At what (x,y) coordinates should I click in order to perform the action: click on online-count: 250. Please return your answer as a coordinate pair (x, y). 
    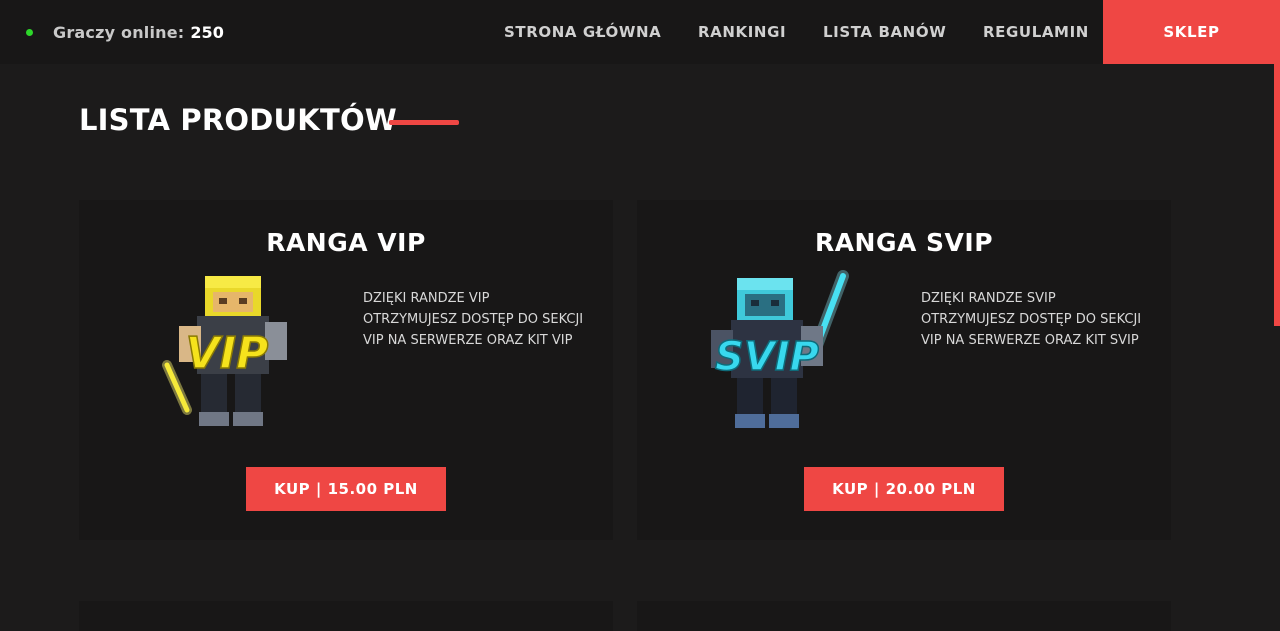
    Looking at the image, I should click on (207, 32).